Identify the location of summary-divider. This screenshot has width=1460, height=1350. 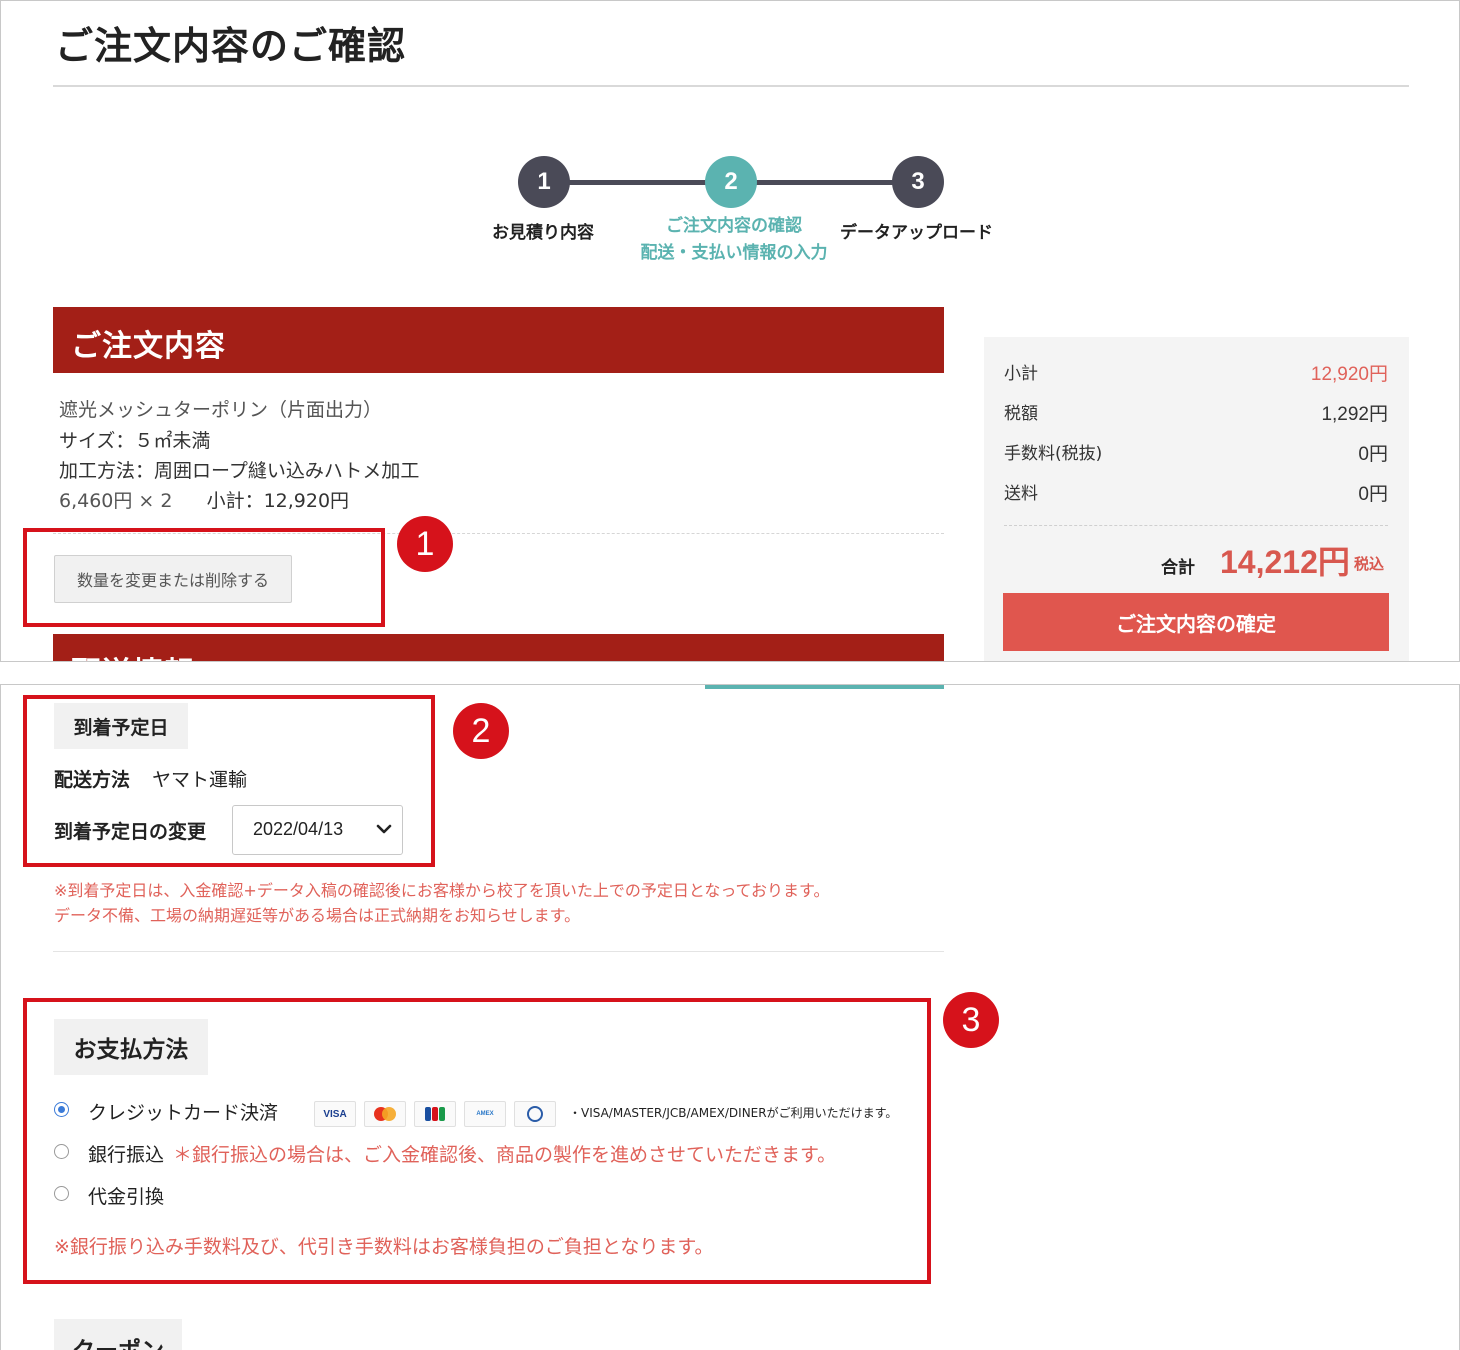
(1196, 525).